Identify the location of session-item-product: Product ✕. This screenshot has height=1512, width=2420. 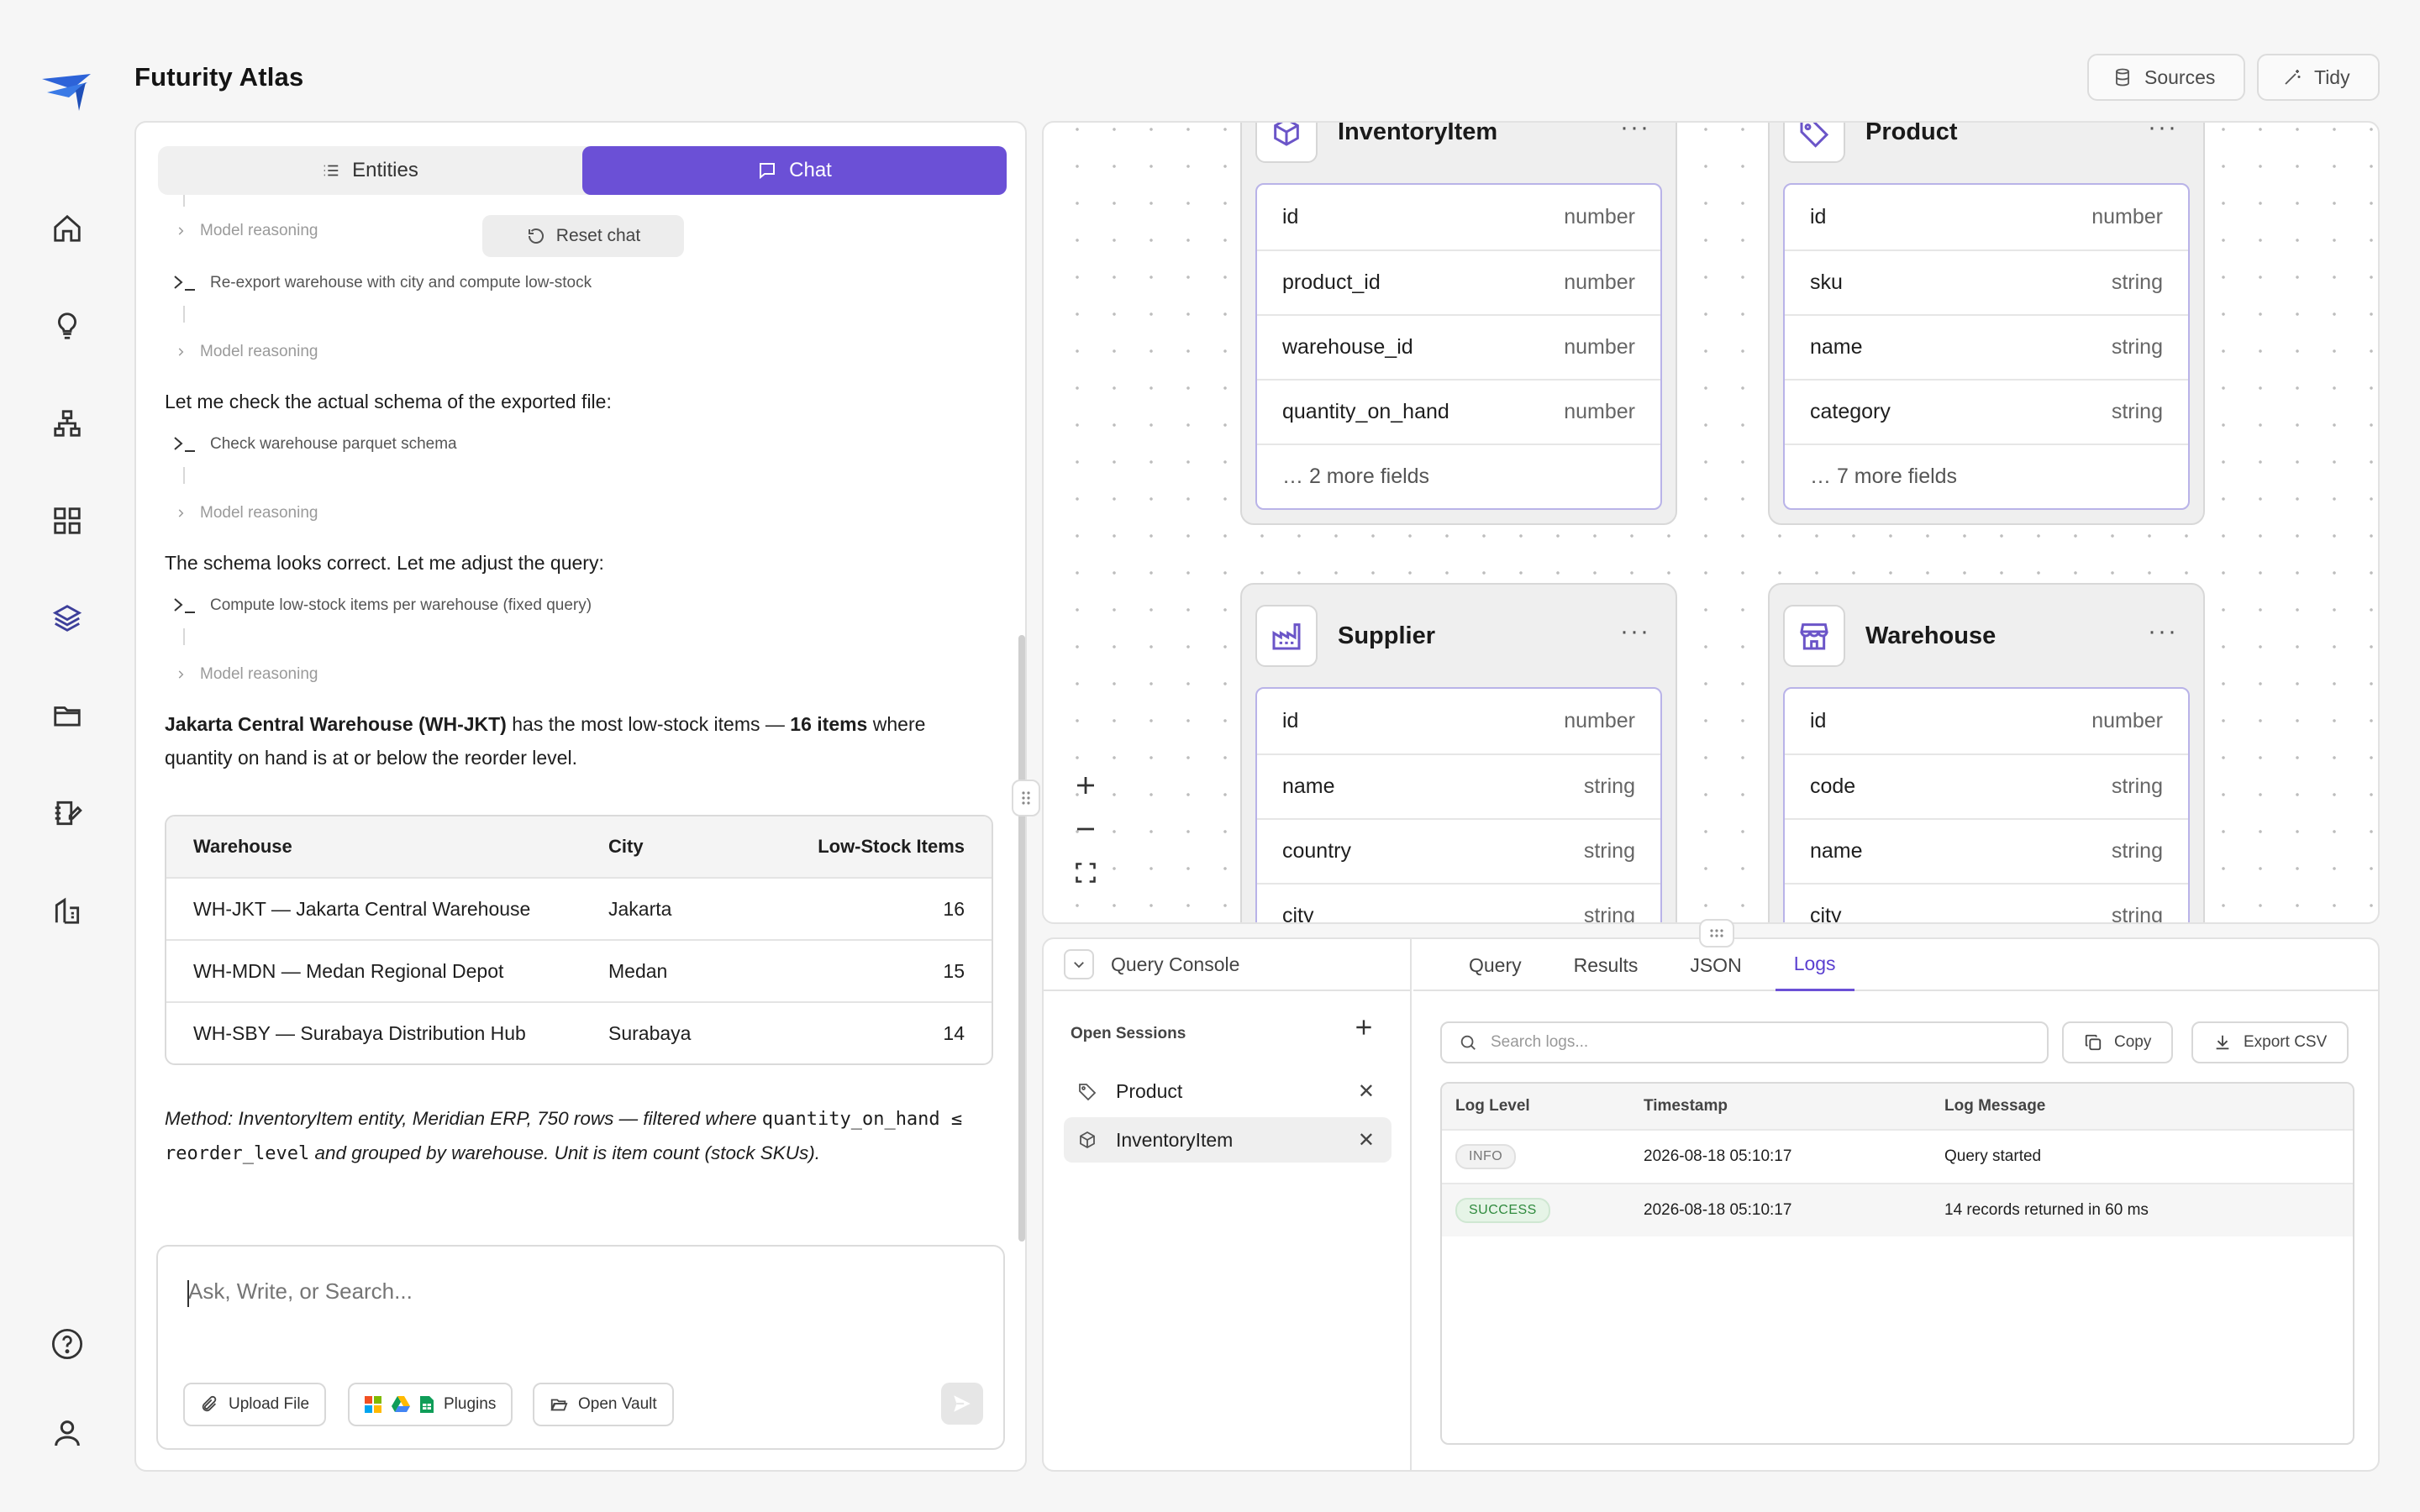
(1228, 1091).